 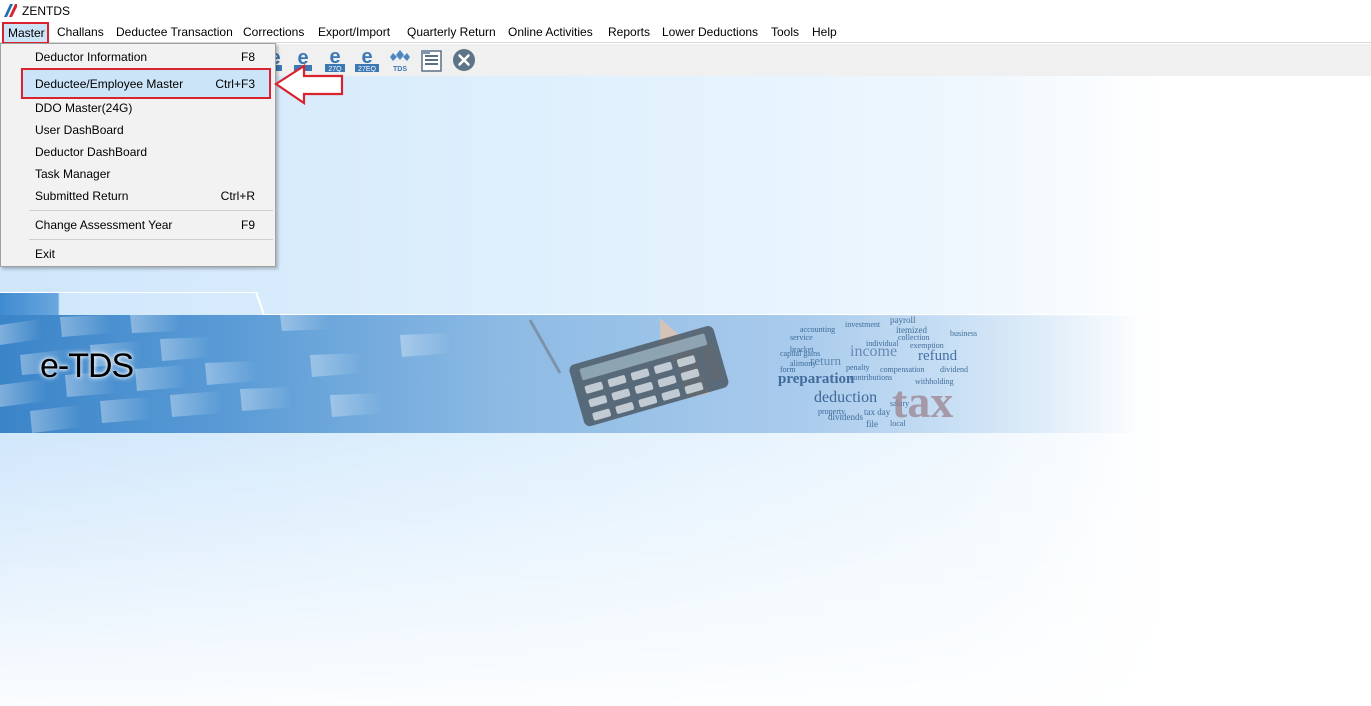 I want to click on menu-item-deductee-employee-master: Deductee/Employee Master Ctrl+F3, so click(x=146, y=83).